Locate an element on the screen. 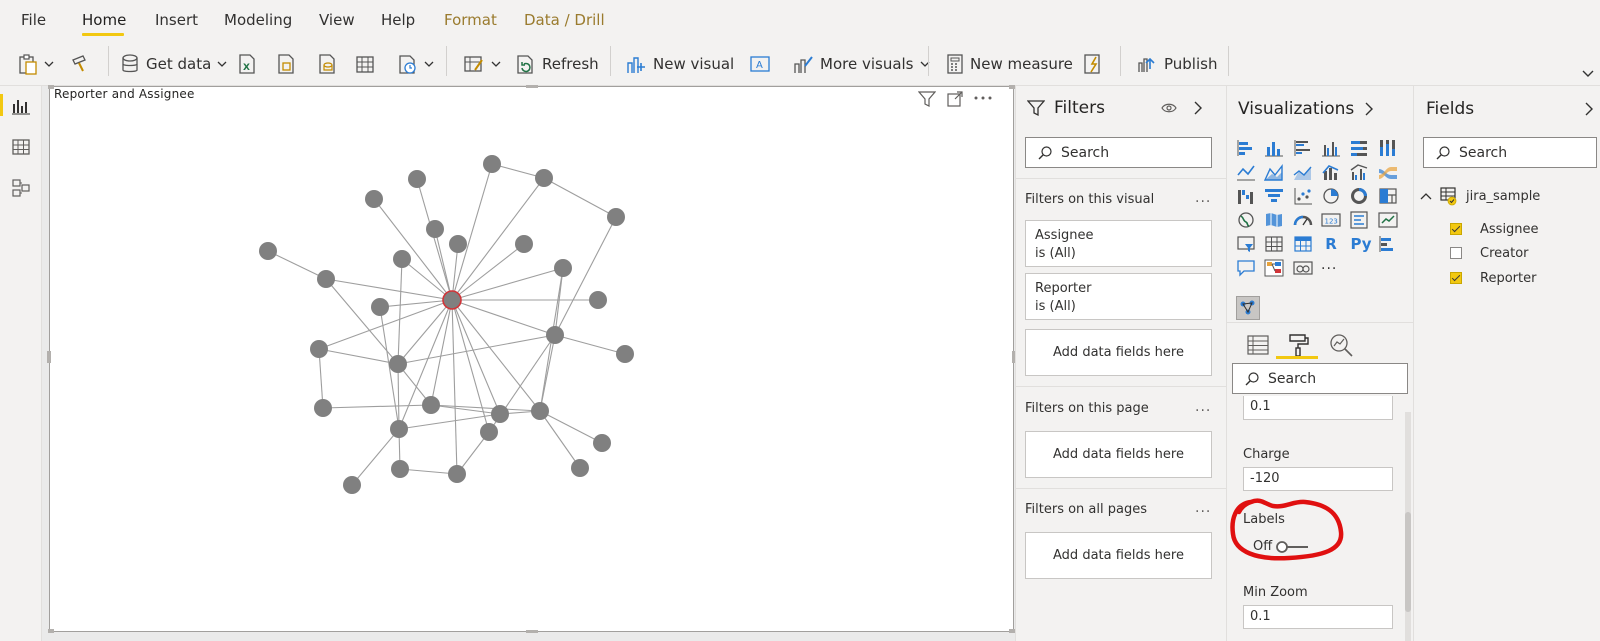 Image resolution: width=1600 pixels, height=641 pixels. stacked-column-chart-icon is located at coordinates (1274, 148).